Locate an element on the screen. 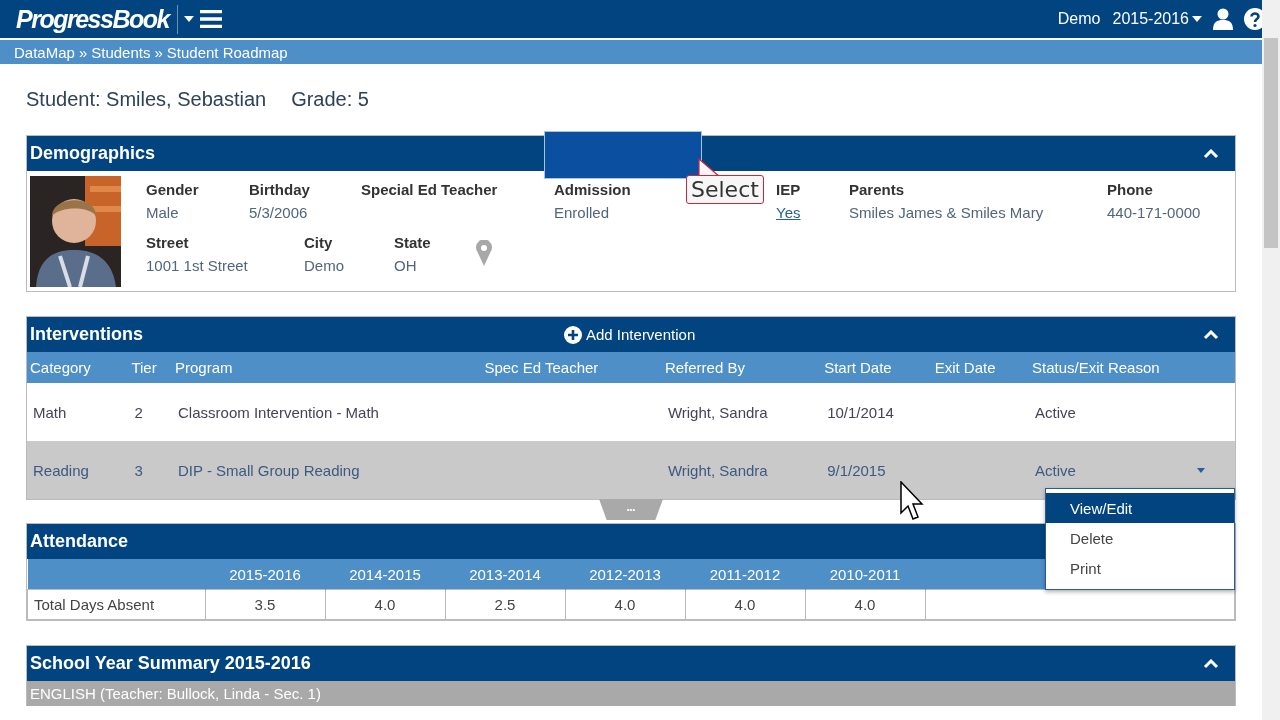  field-value: Male is located at coordinates (162, 212).